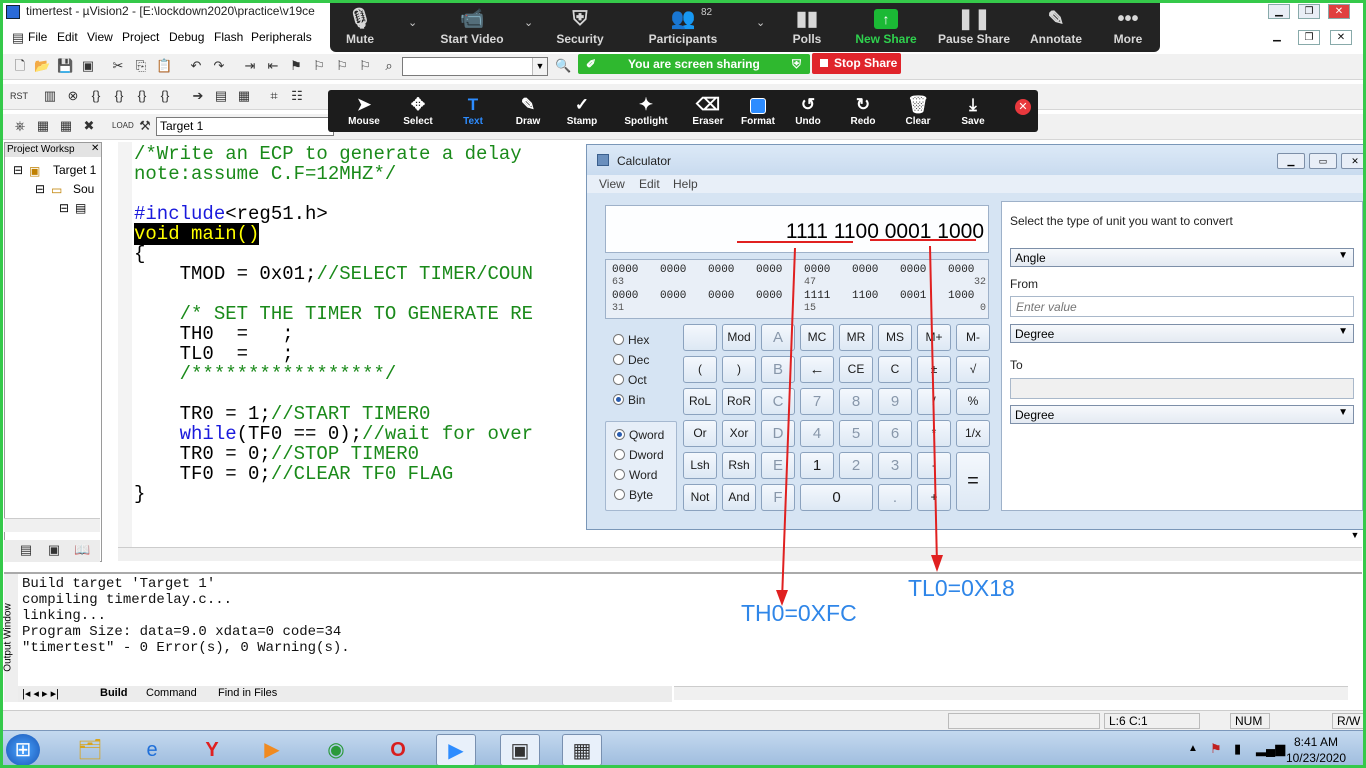 Image resolution: width=1366 pixels, height=768 pixels. What do you see at coordinates (123, 126) in the screenshot?
I see `load-icon: LOAD` at bounding box center [123, 126].